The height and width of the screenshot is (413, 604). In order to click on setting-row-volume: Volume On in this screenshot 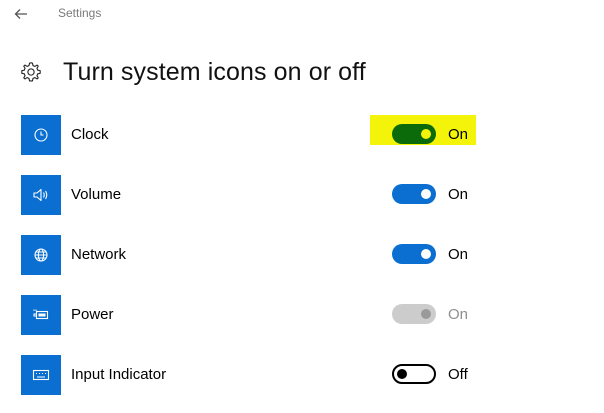, I will do `click(301, 195)`.